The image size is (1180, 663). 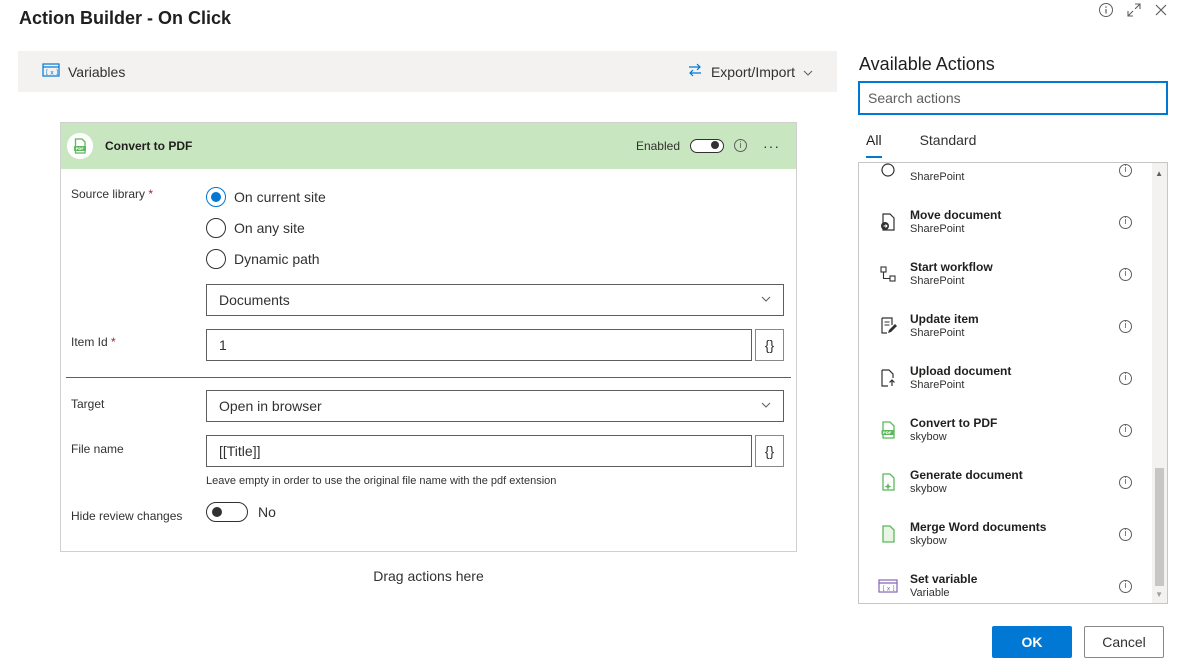 What do you see at coordinates (428, 377) in the screenshot?
I see `section-divider` at bounding box center [428, 377].